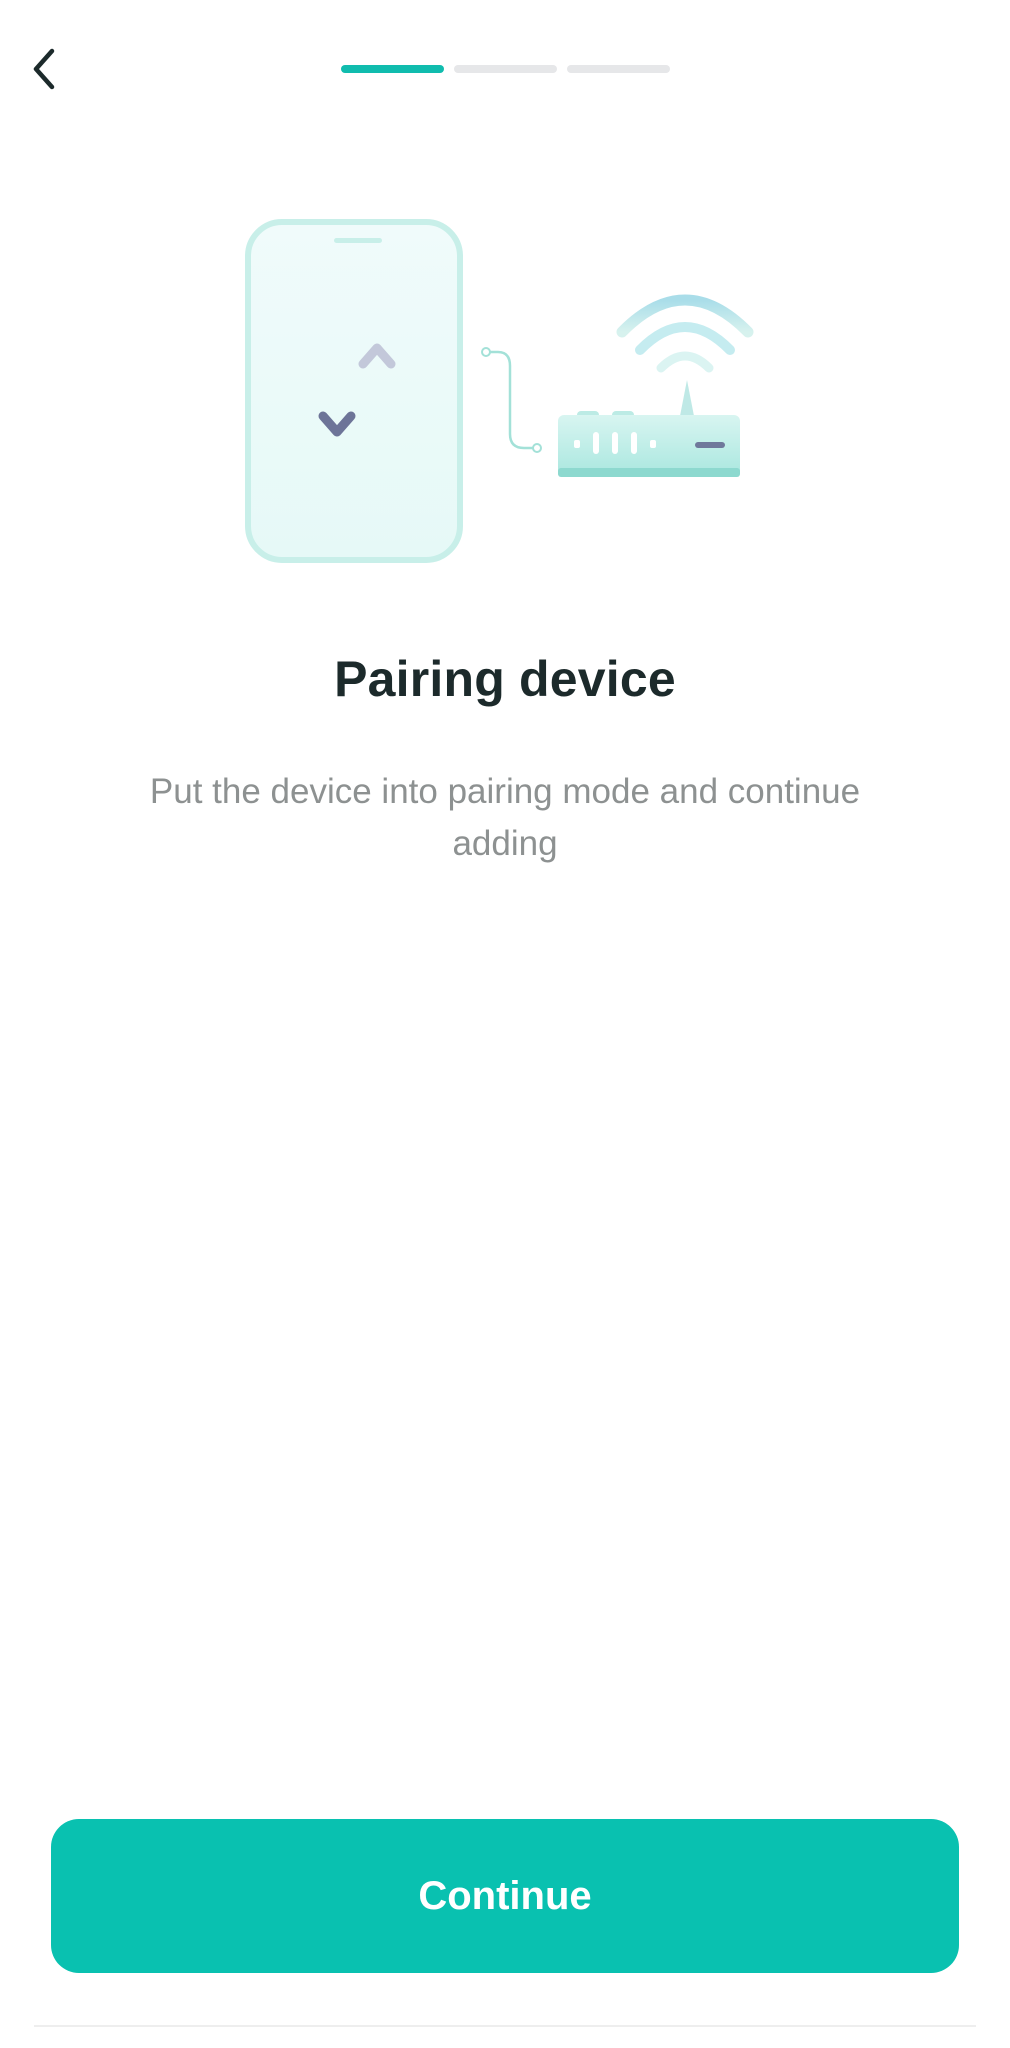  What do you see at coordinates (354, 391) in the screenshot?
I see `phone-icon` at bounding box center [354, 391].